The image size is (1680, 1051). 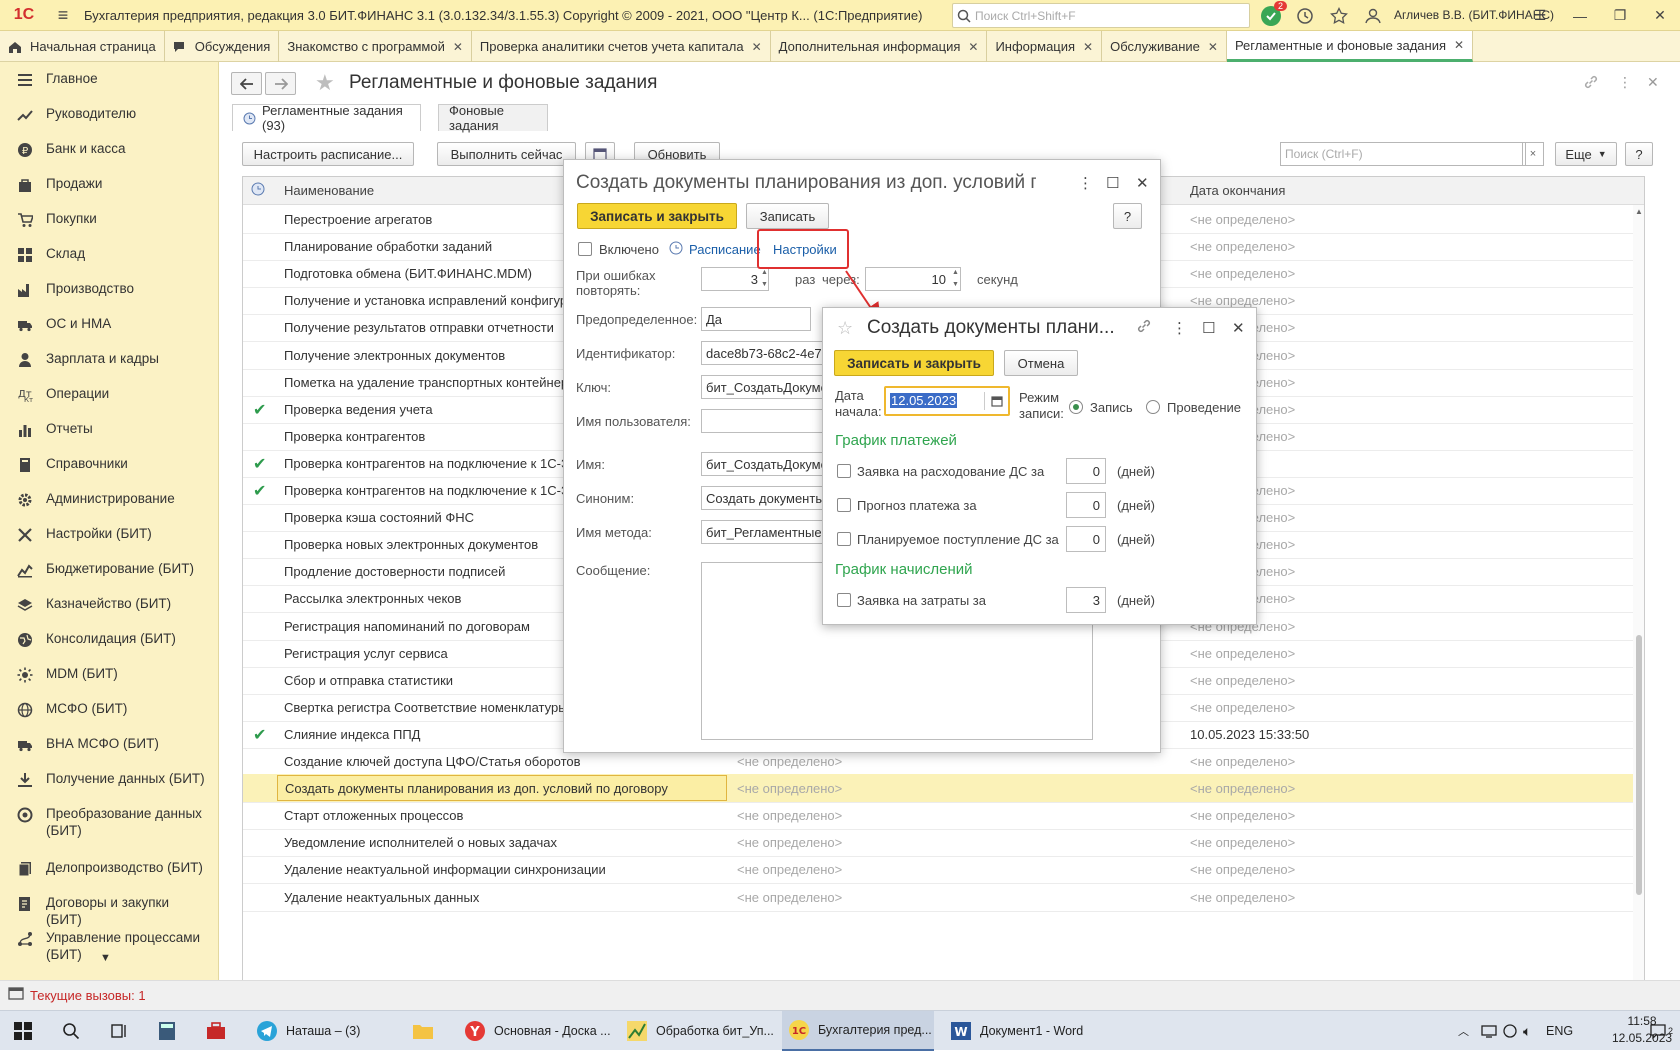 What do you see at coordinates (1086, 600) in the screenshot?
I see `cost-request-days-input: 3` at bounding box center [1086, 600].